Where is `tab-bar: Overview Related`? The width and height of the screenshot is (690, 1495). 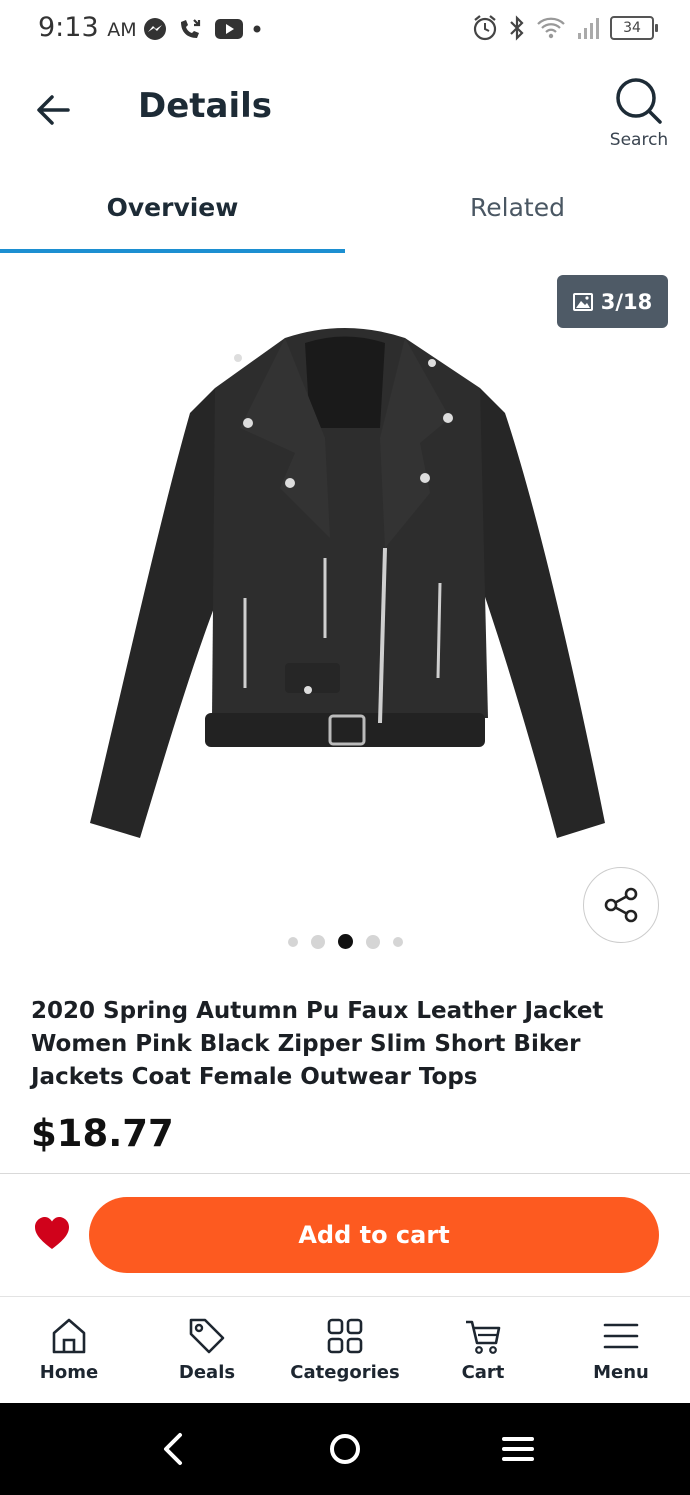
tab-bar: Overview Related is located at coordinates (345, 213).